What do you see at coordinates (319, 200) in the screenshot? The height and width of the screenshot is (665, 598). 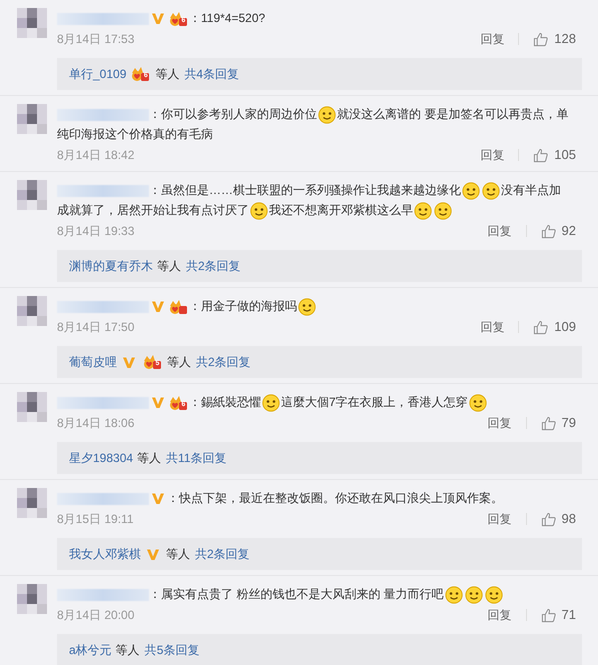 I see `comment-text: ：虽然但是……棋士联盟的一系列骚操作让我越来越边缘化 没有半点加成就算了，居然开始让我有点讨厌了 我还不想离开邓紫棋这么早` at bounding box center [319, 200].